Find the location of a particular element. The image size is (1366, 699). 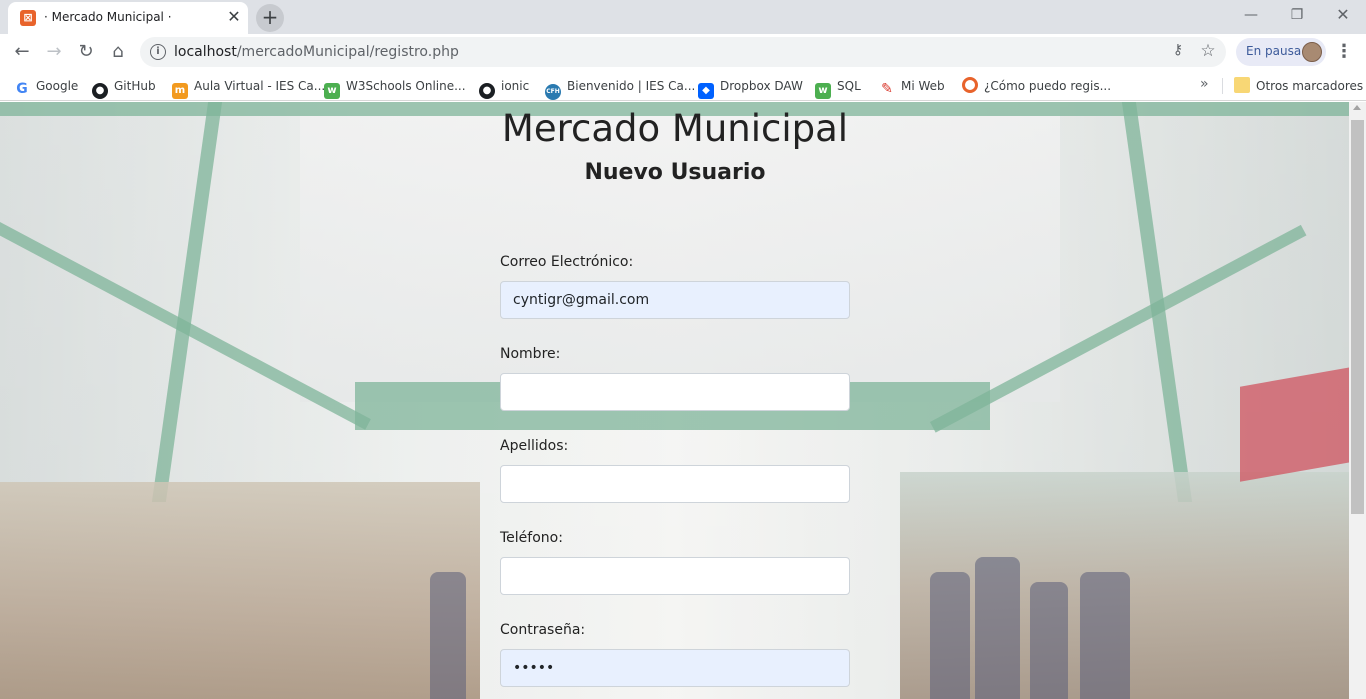

minimize-icon: — is located at coordinates (1251, 15).